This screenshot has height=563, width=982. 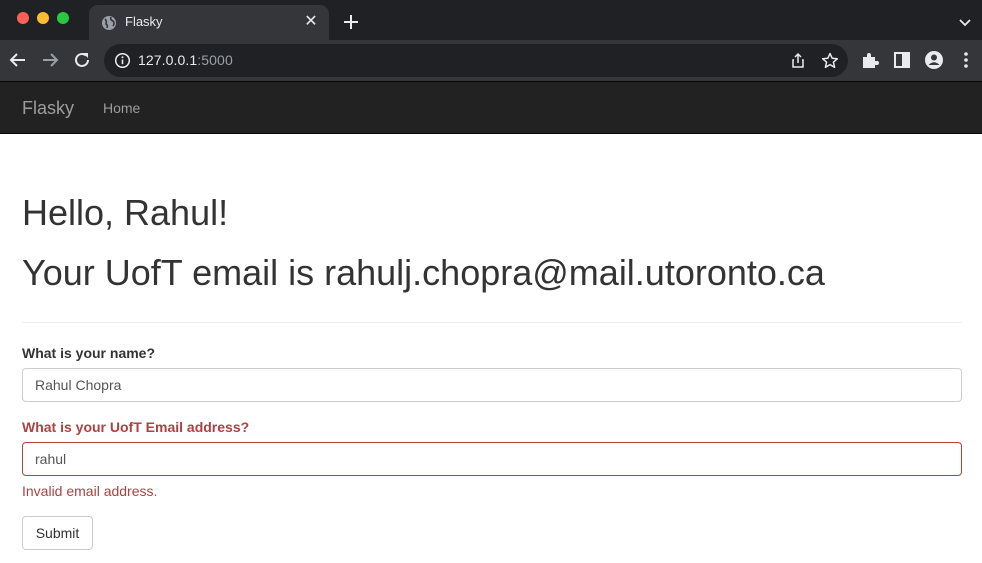 What do you see at coordinates (43, 18) in the screenshot?
I see `minimize-window-button` at bounding box center [43, 18].